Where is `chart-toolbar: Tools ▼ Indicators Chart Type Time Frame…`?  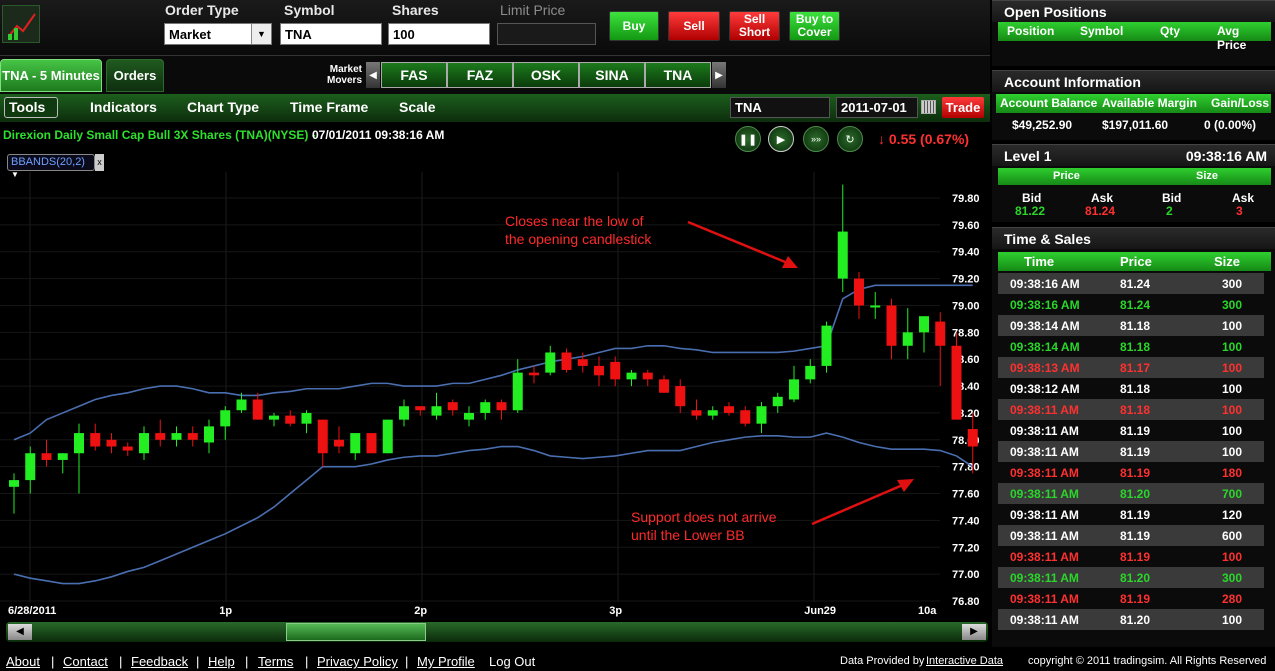 chart-toolbar: Tools ▼ Indicators Chart Type Time Frame… is located at coordinates (495, 112).